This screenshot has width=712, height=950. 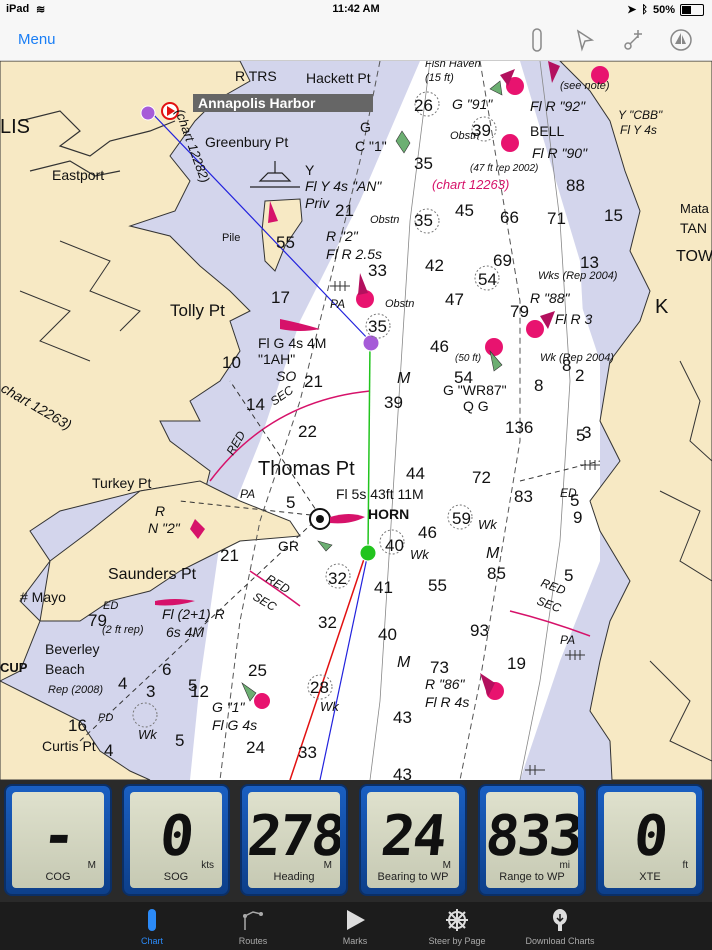 What do you see at coordinates (356, 40) in the screenshot?
I see `nav-bar: Menu` at bounding box center [356, 40].